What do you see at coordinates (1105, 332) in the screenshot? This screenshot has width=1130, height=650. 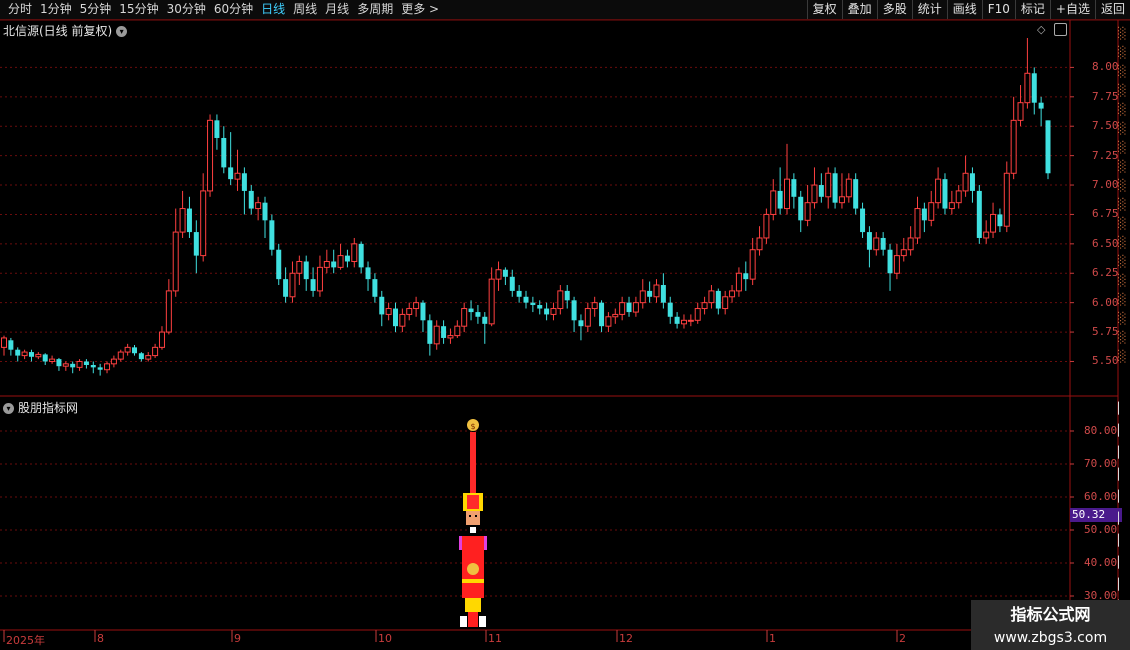 I see `price-tick-label: 5.75` at bounding box center [1105, 332].